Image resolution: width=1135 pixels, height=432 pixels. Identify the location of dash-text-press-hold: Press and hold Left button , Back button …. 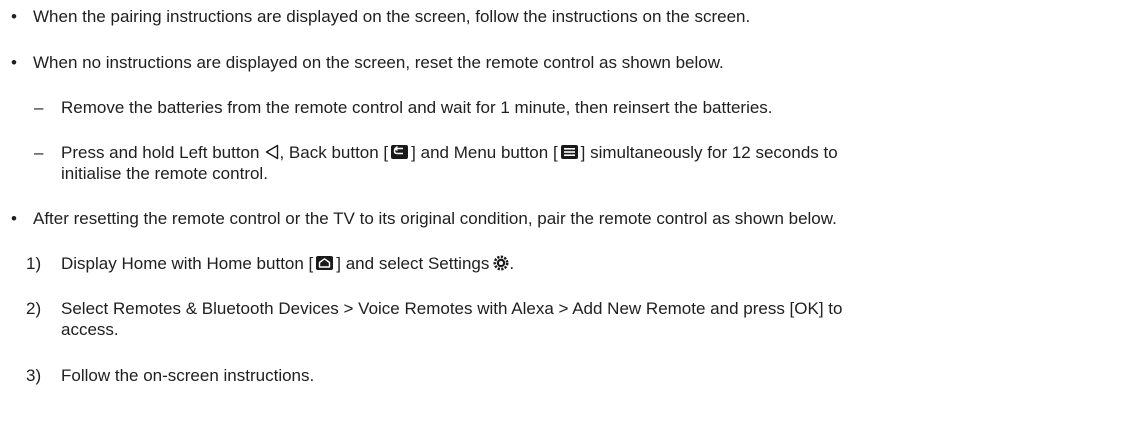
(449, 154).